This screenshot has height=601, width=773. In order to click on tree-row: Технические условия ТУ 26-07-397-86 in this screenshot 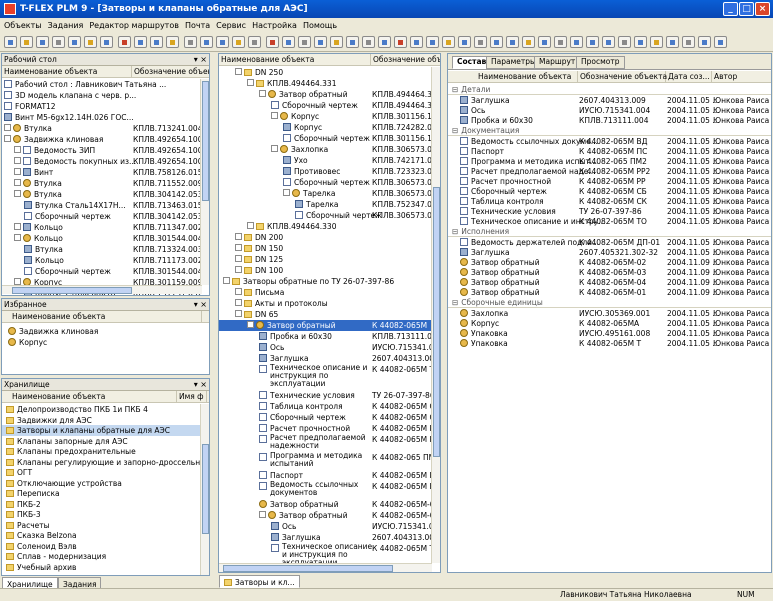, I will do `click(325, 395)`.